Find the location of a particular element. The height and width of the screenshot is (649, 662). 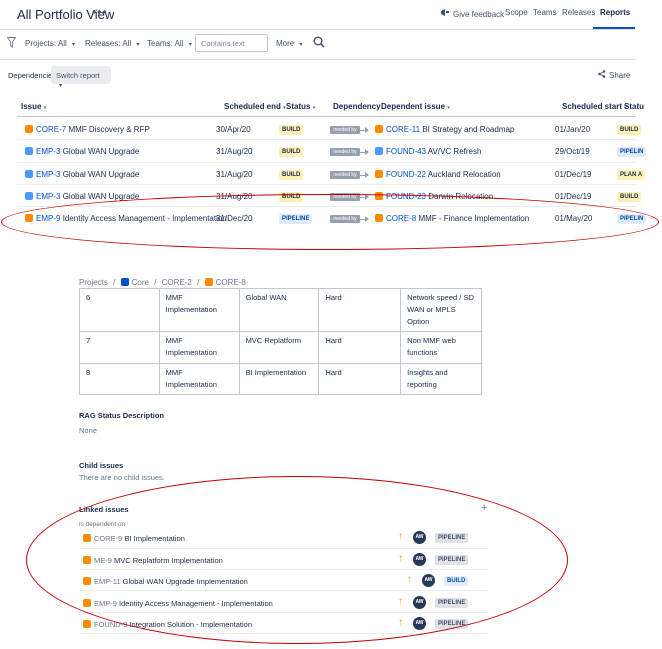

table-cell: 7 is located at coordinates (119, 347).